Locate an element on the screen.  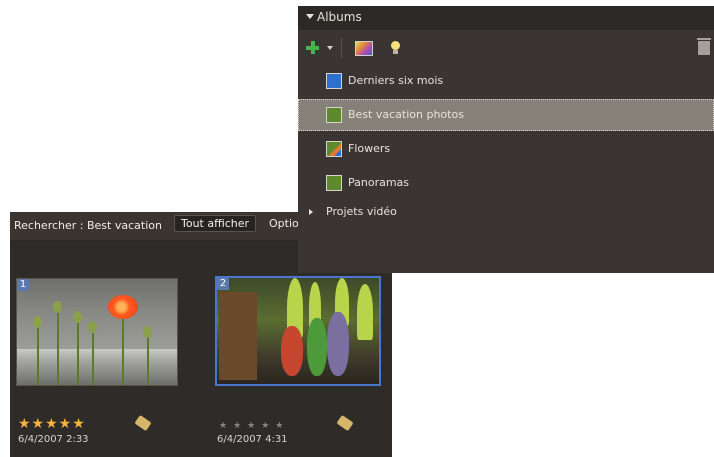
thumbnail-card: 2 ★★★★★ 6/4/2007 4:31 is located at coordinates (298, 362).